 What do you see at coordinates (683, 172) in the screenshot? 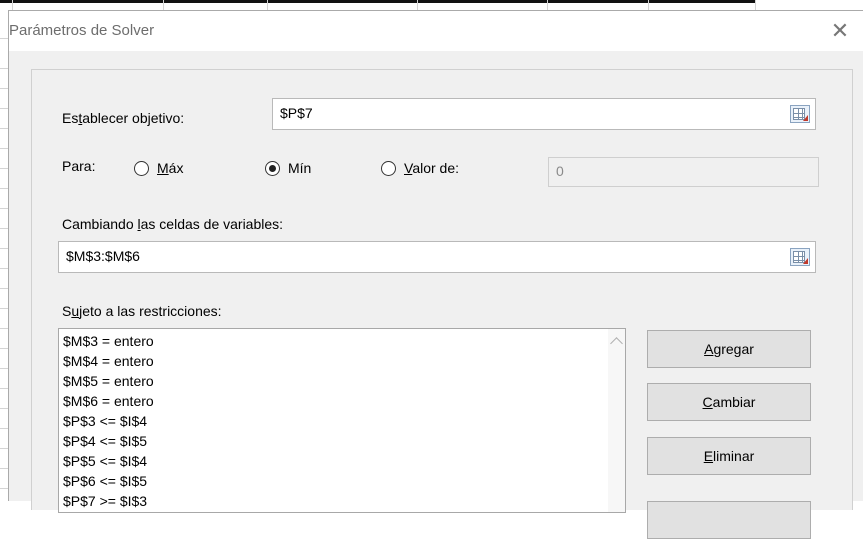
I see `value-of-input: 0` at bounding box center [683, 172].